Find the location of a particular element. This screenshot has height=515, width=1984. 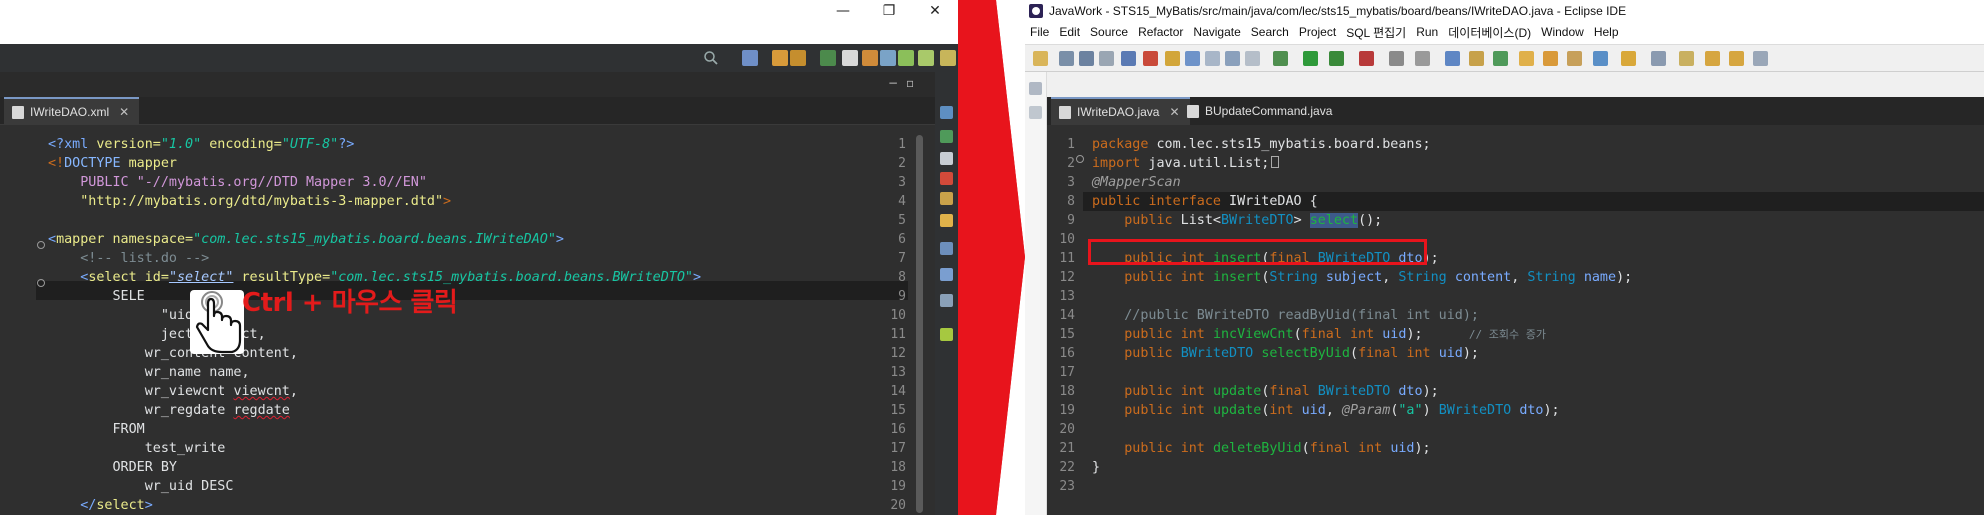

coverage-icon is located at coordinates (1336, 58).